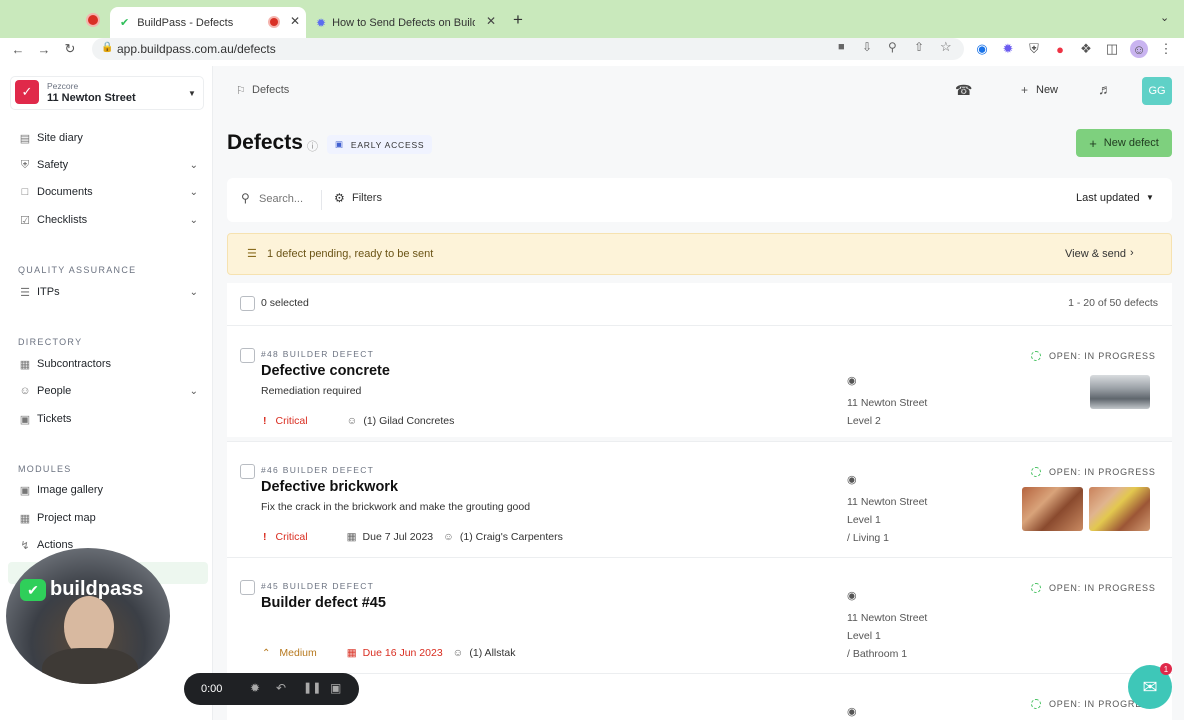 The height and width of the screenshot is (720, 1184). Describe the element at coordinates (255, 688) in the screenshot. I see `grid-icon: ✹` at that location.